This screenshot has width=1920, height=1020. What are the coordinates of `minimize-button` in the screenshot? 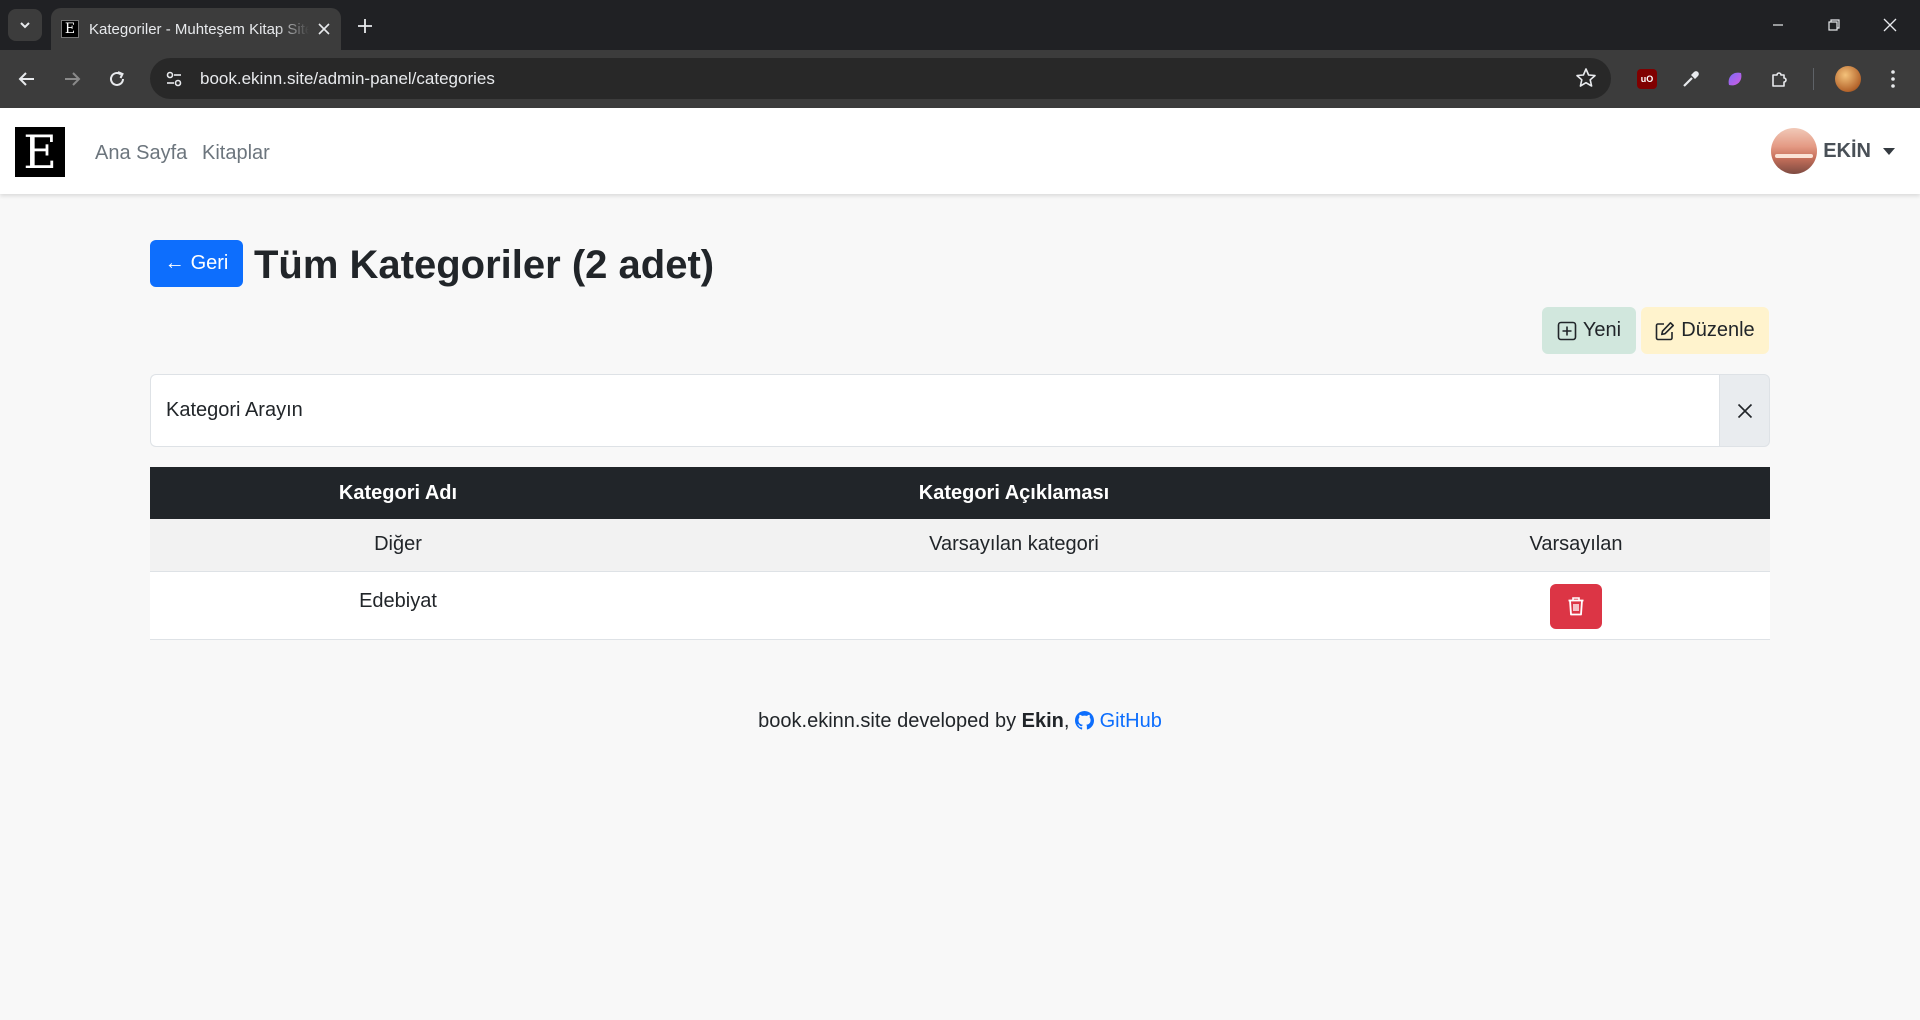 It's located at (1778, 25).